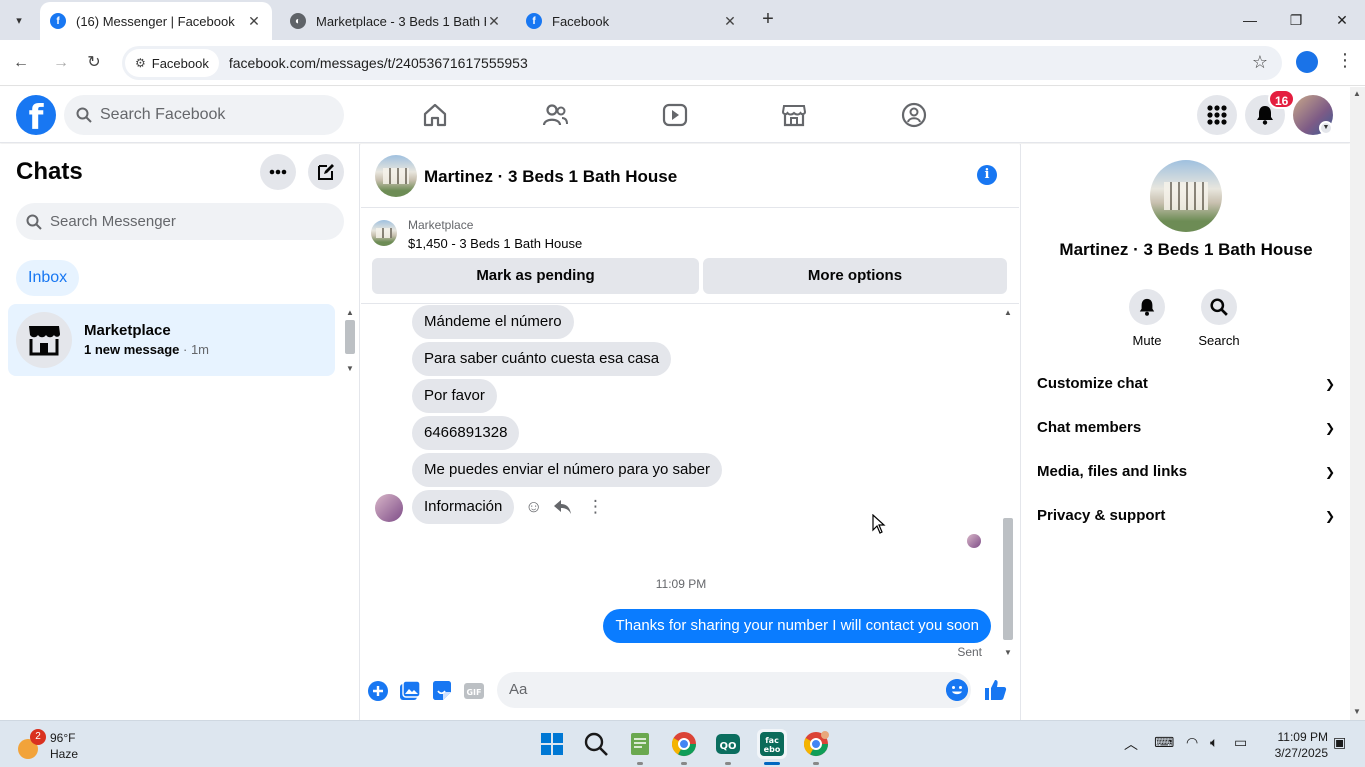 This screenshot has width=1365, height=767. I want to click on mute-bell-icon, so click(1147, 307).